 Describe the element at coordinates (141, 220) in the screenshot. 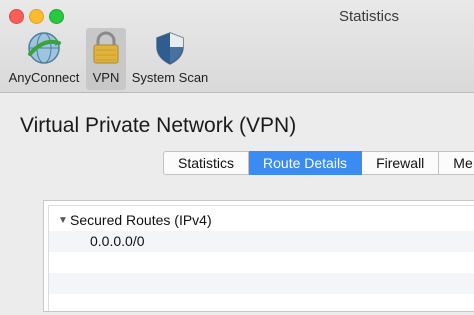

I see `route-group-label: Secured Routes (IPv4)` at that location.